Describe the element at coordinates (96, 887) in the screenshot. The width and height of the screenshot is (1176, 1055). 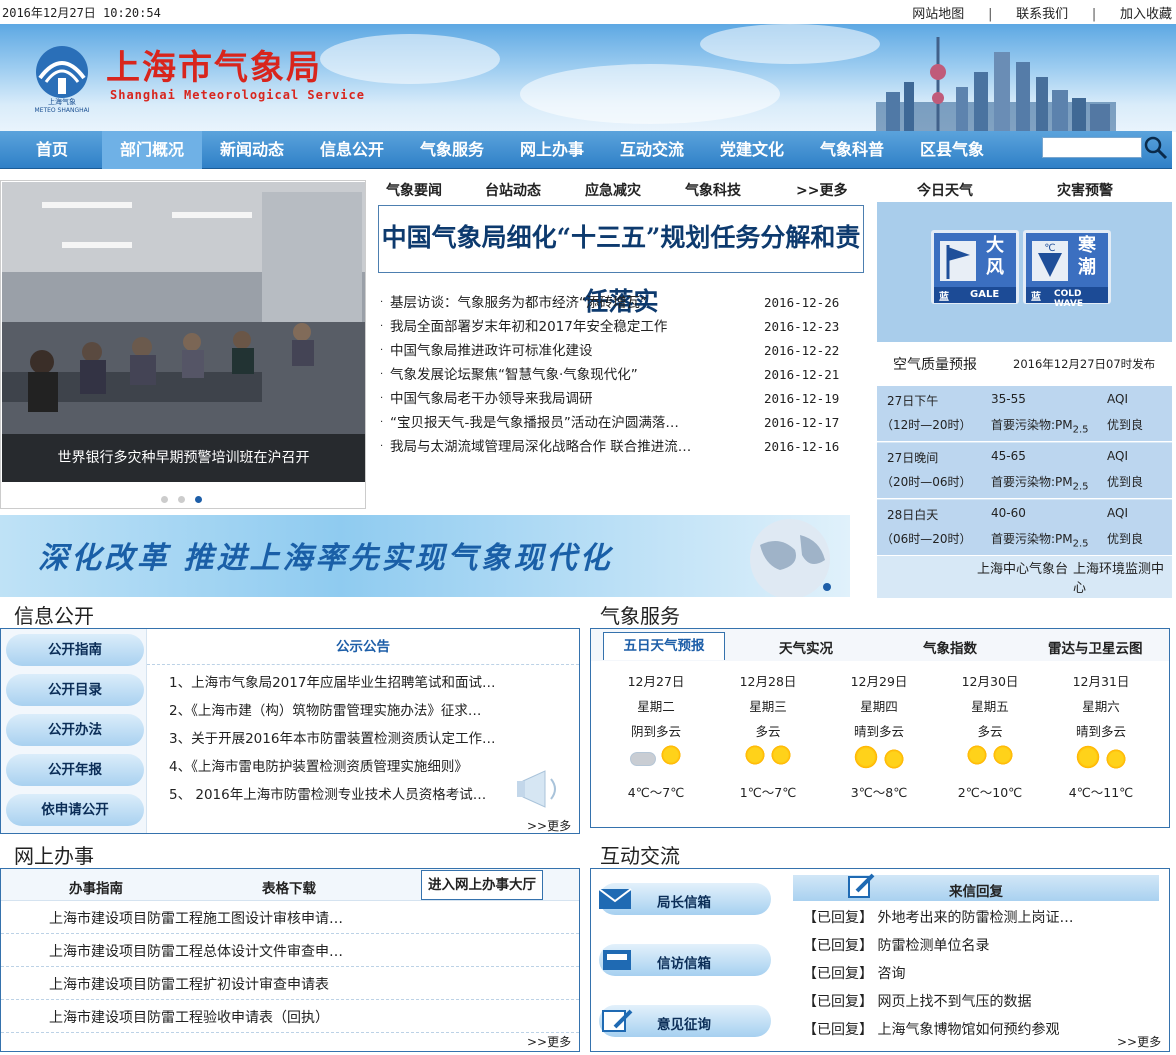
I see `tab-guide: 办事指南` at that location.